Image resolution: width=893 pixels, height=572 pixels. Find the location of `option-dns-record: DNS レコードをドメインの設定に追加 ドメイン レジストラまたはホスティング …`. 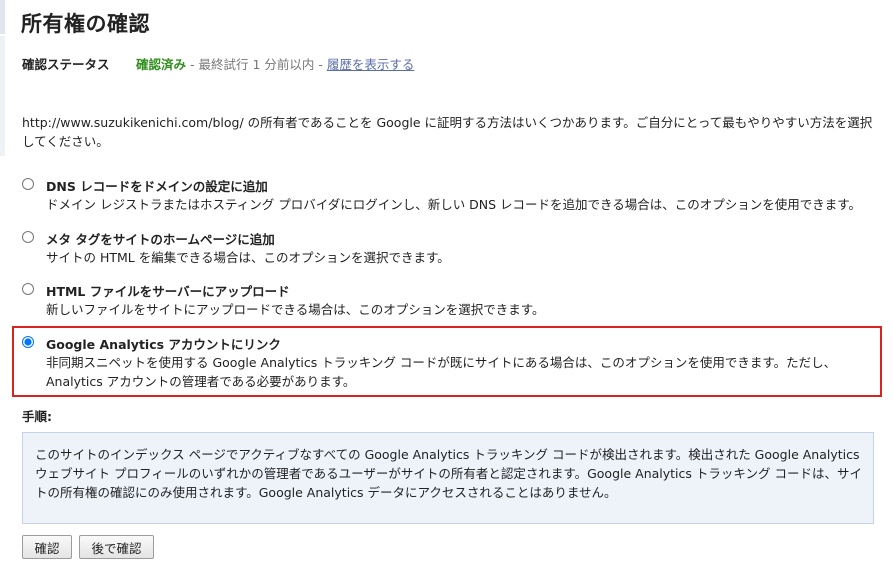

option-dns-record: DNS レコードをドメインの設定に追加 ドメイン レジストラまたはホスティング … is located at coordinates (450, 198).